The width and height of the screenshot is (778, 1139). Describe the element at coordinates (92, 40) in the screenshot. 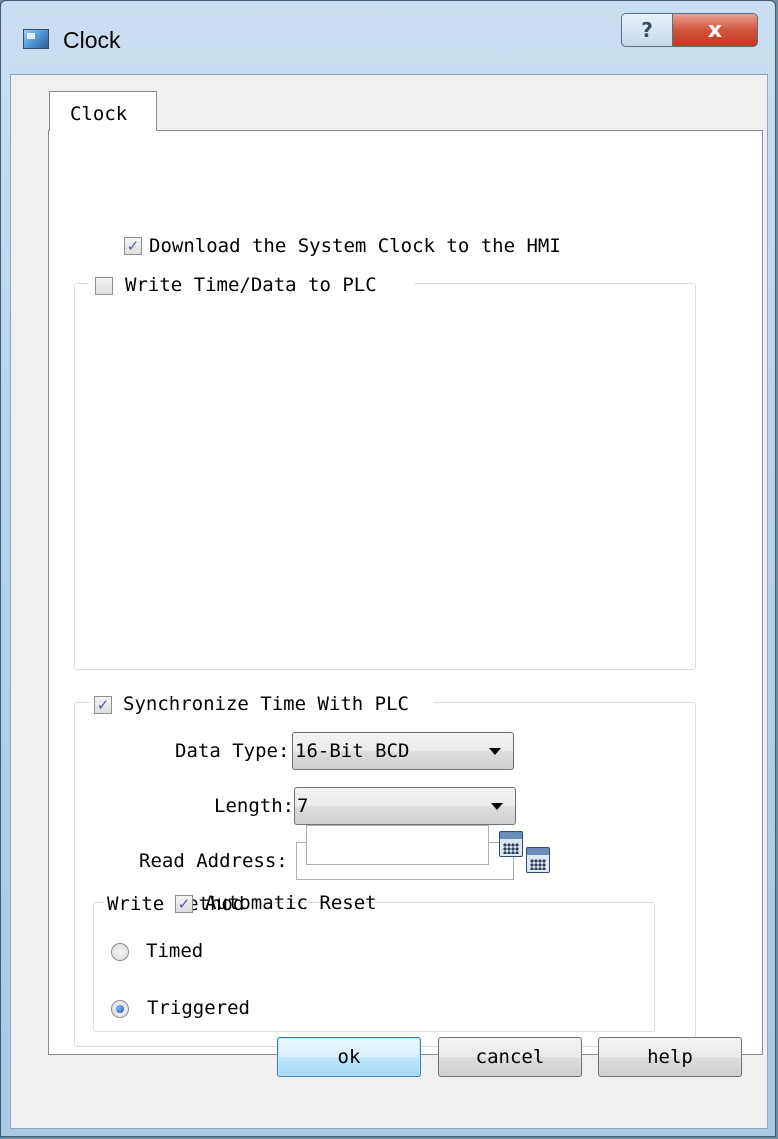

I see `window-title: Clock` at that location.